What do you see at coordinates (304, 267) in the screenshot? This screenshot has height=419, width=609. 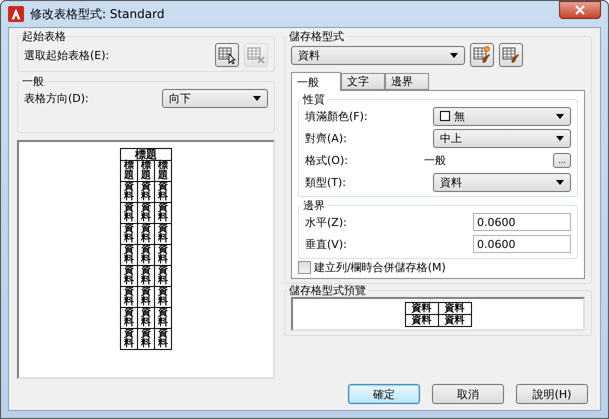 I see `checkbox` at bounding box center [304, 267].